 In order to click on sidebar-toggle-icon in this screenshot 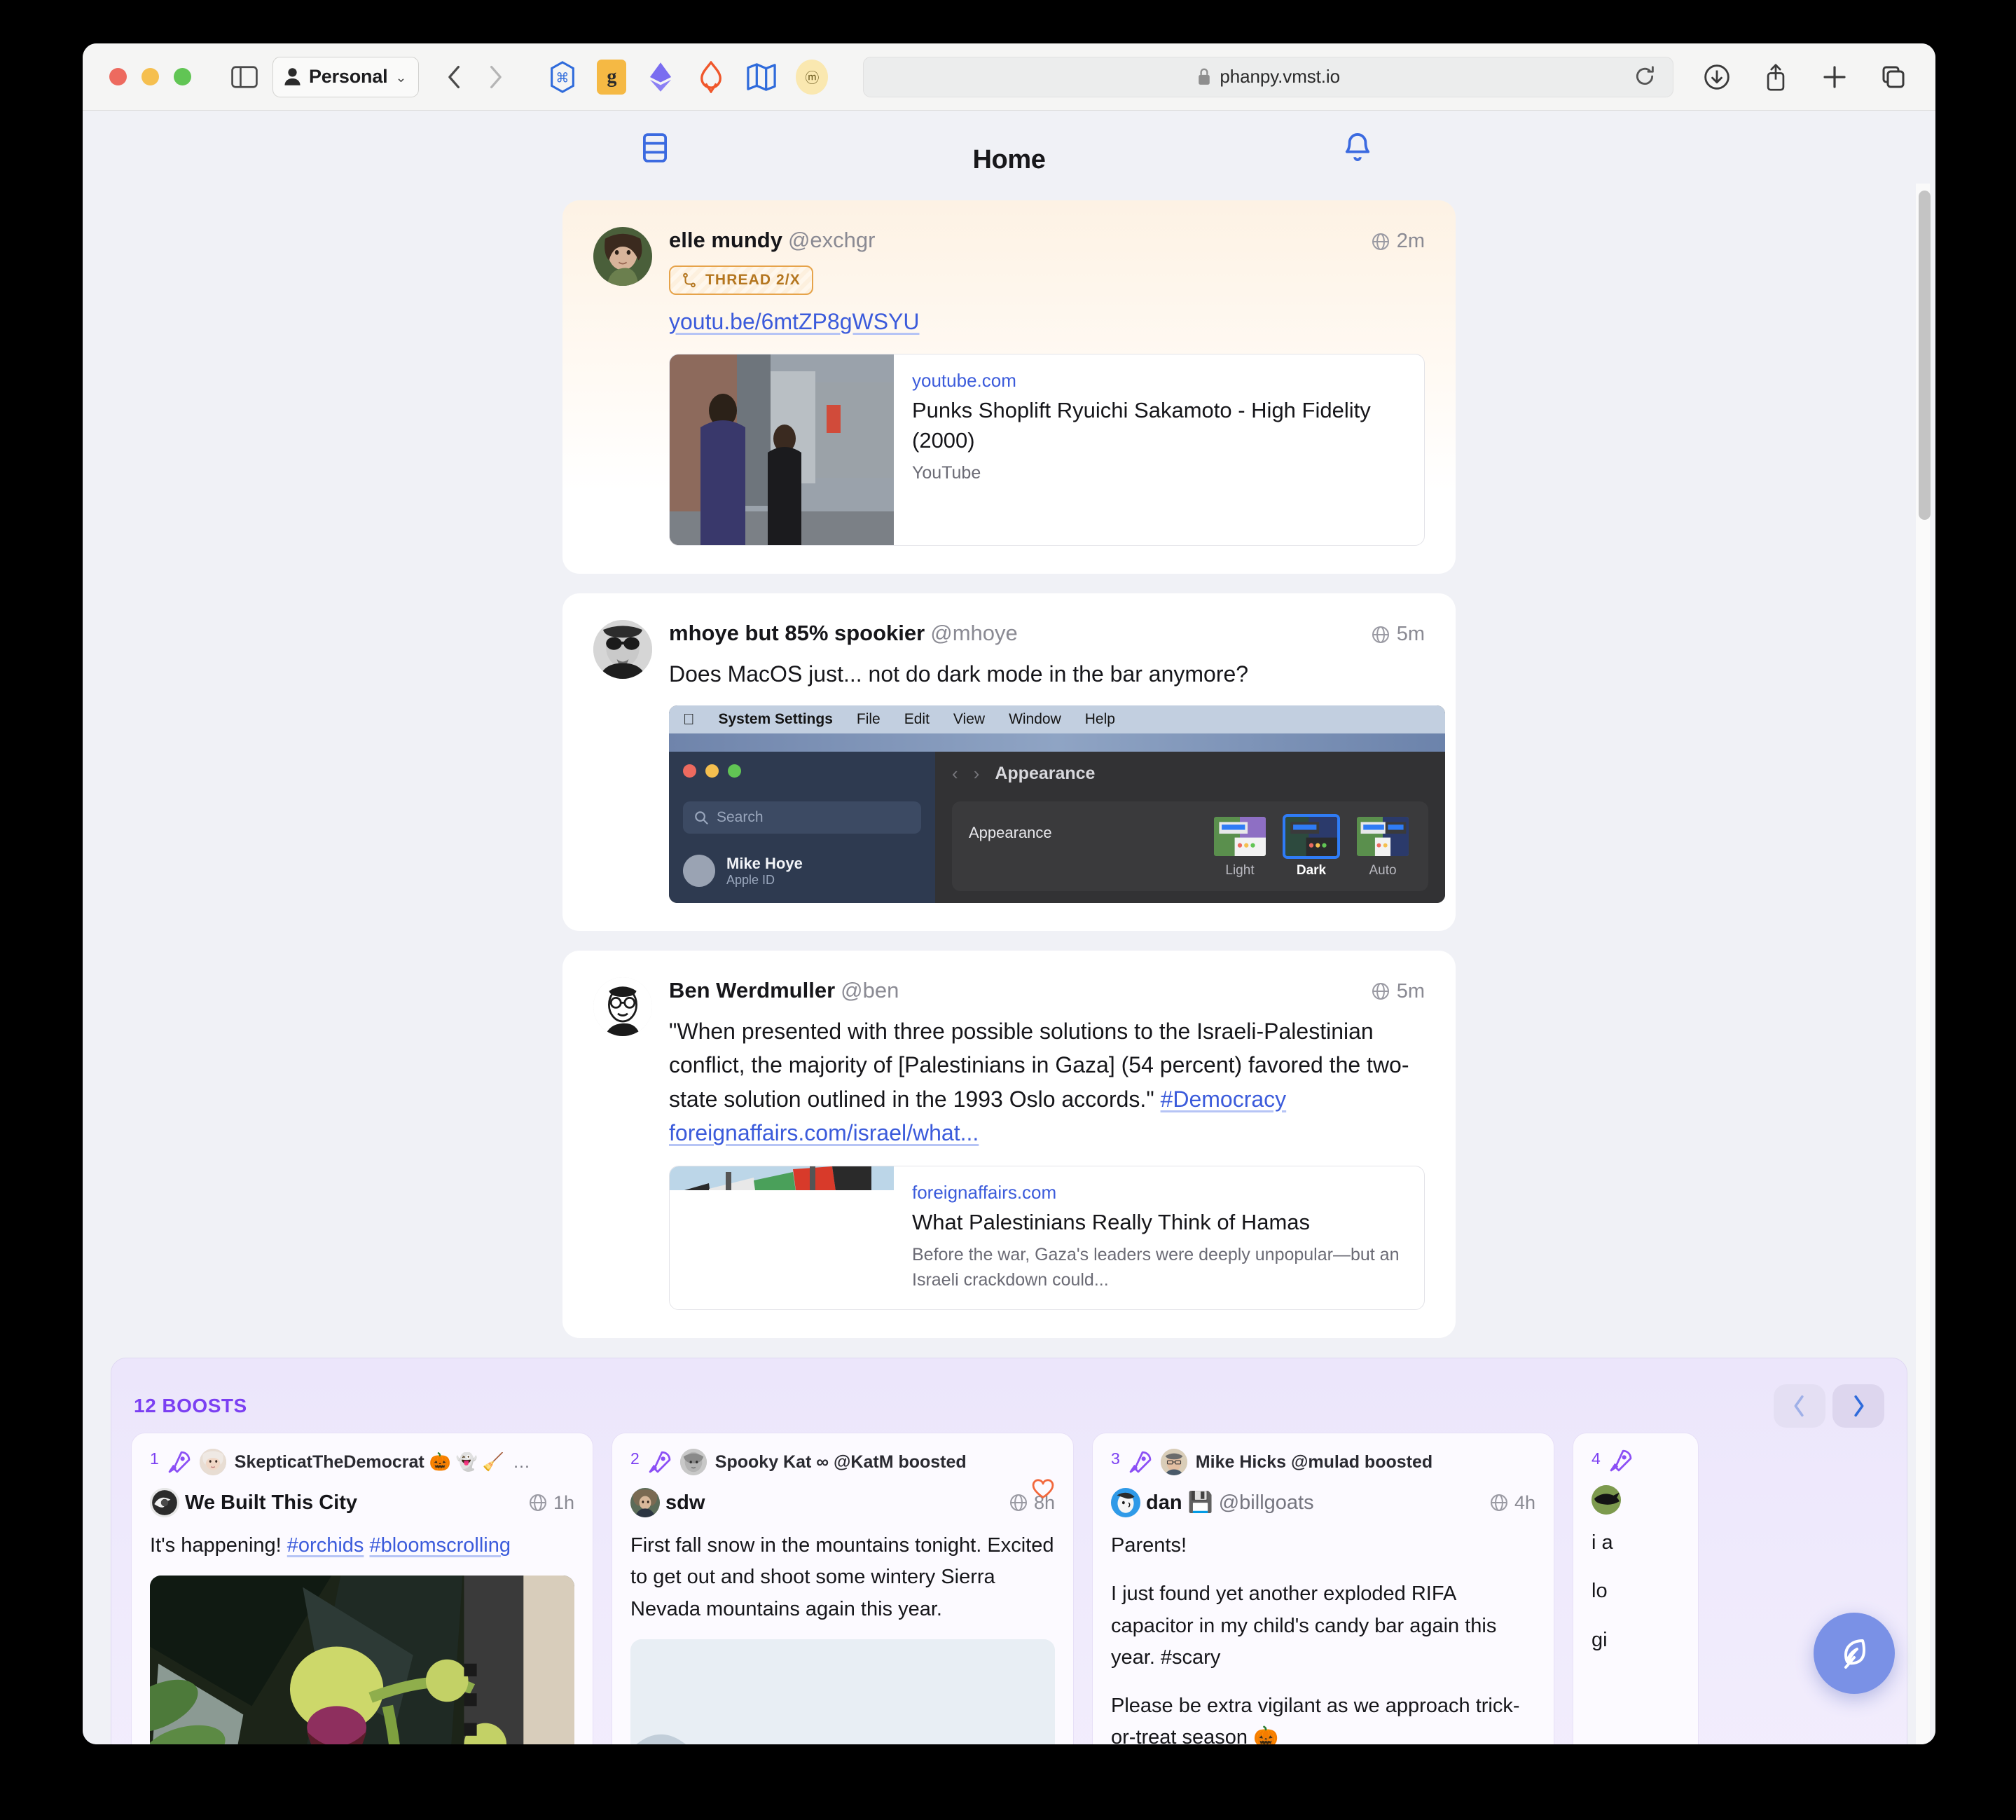, I will do `click(244, 77)`.